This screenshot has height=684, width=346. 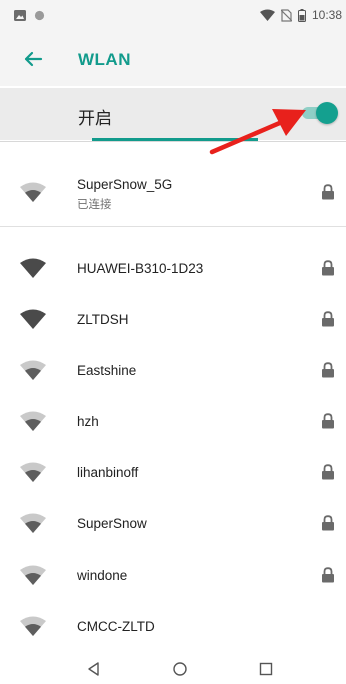 I want to click on network-name: ZLTDSH, so click(x=103, y=319).